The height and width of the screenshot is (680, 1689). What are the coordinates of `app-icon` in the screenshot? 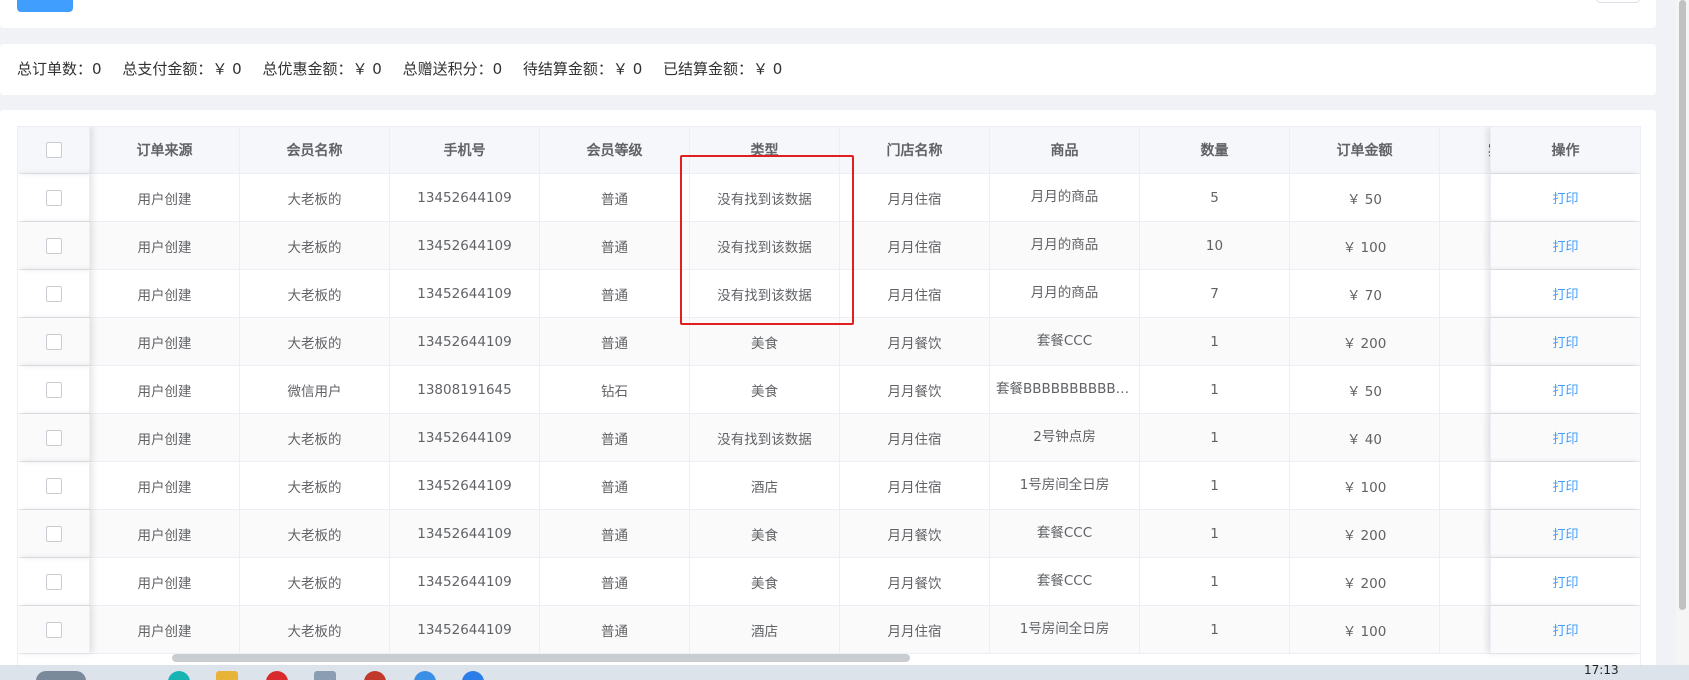 It's located at (277, 675).